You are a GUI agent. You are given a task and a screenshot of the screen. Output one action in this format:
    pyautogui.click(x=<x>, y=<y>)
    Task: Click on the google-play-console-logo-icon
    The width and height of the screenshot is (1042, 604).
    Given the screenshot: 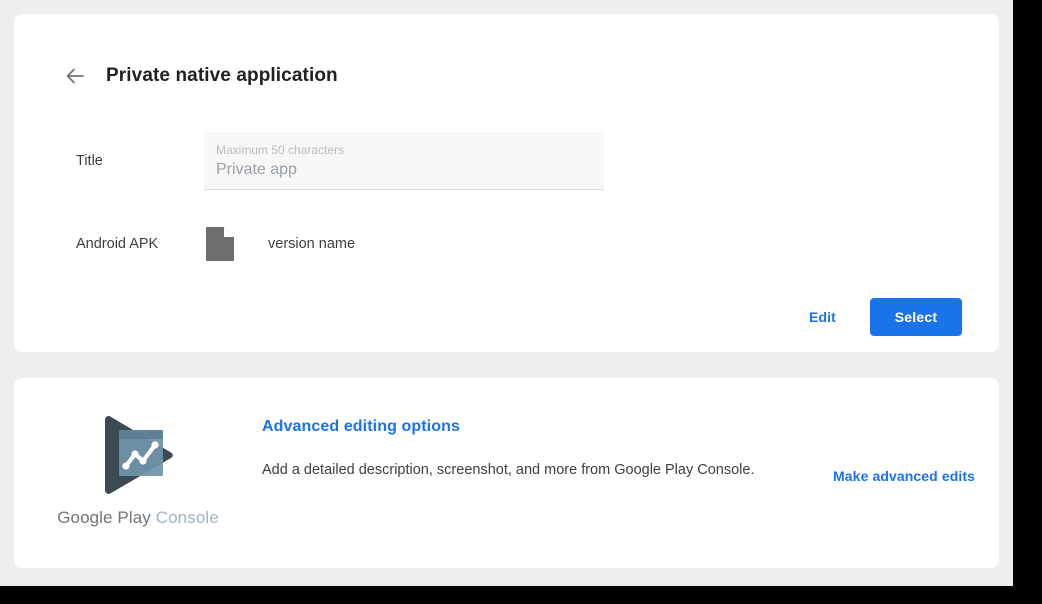 What is the action you would take?
    pyautogui.click(x=138, y=455)
    